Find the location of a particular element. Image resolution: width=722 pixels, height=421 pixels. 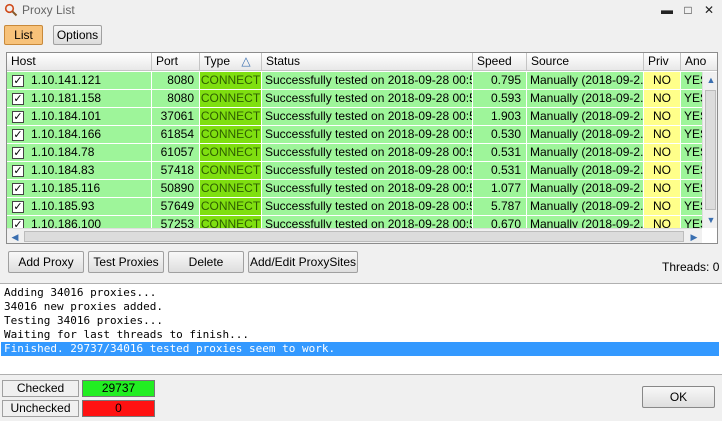

header-label: Port is located at coordinates (167, 61).